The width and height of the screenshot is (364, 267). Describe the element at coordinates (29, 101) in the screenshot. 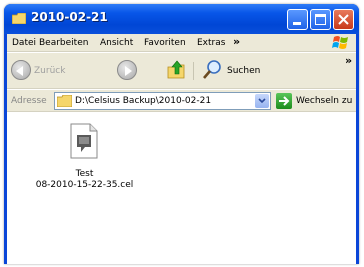

I see `address-label: Adresse` at that location.